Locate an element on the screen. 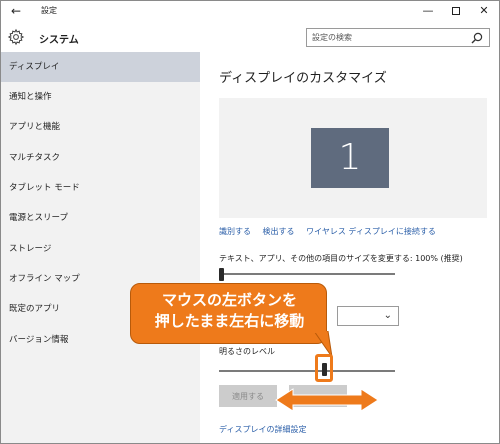  maximize-icon is located at coordinates (456, 11).